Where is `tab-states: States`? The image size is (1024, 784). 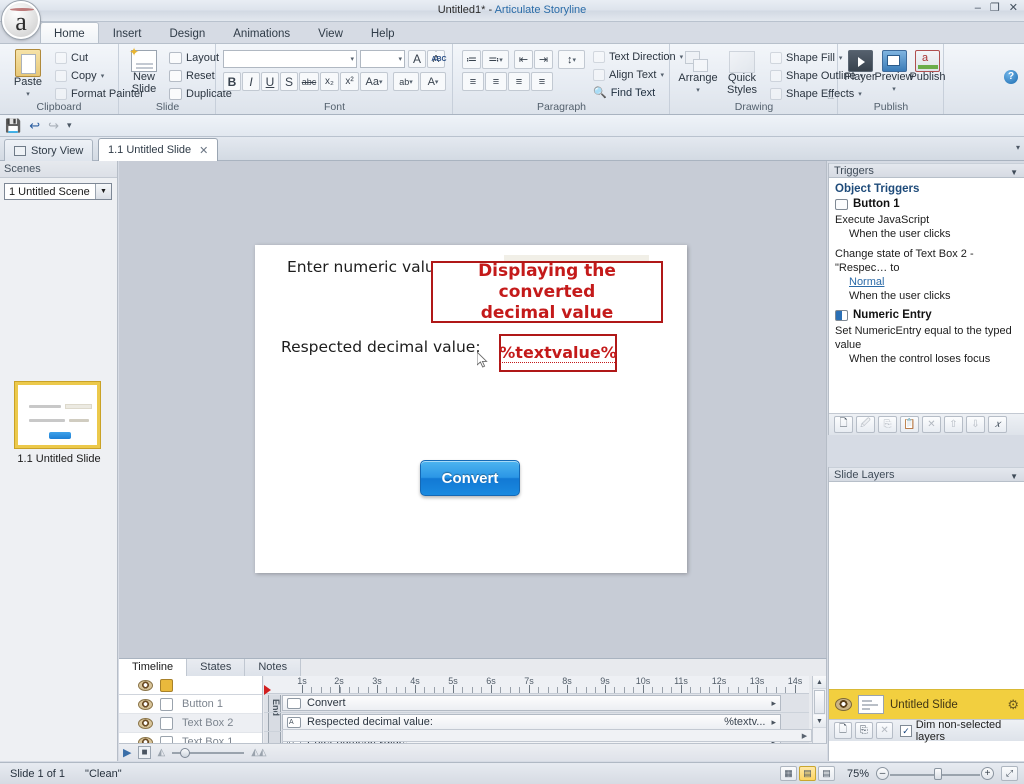
tab-states: States is located at coordinates (216, 667).